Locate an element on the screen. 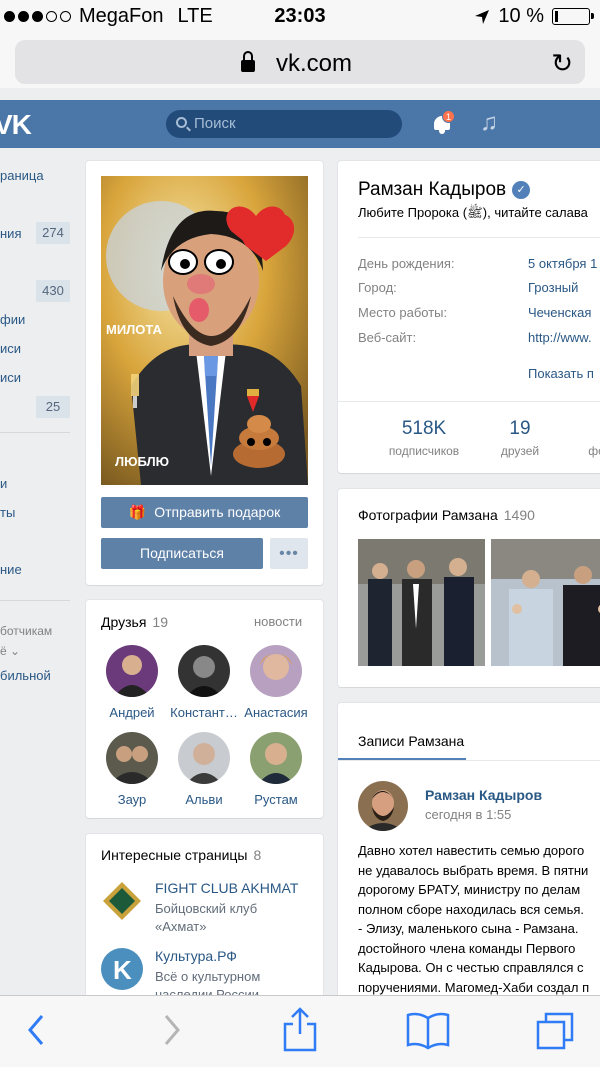 This screenshot has height=1067, width=600. friend-item: Заур is located at coordinates (132, 769).